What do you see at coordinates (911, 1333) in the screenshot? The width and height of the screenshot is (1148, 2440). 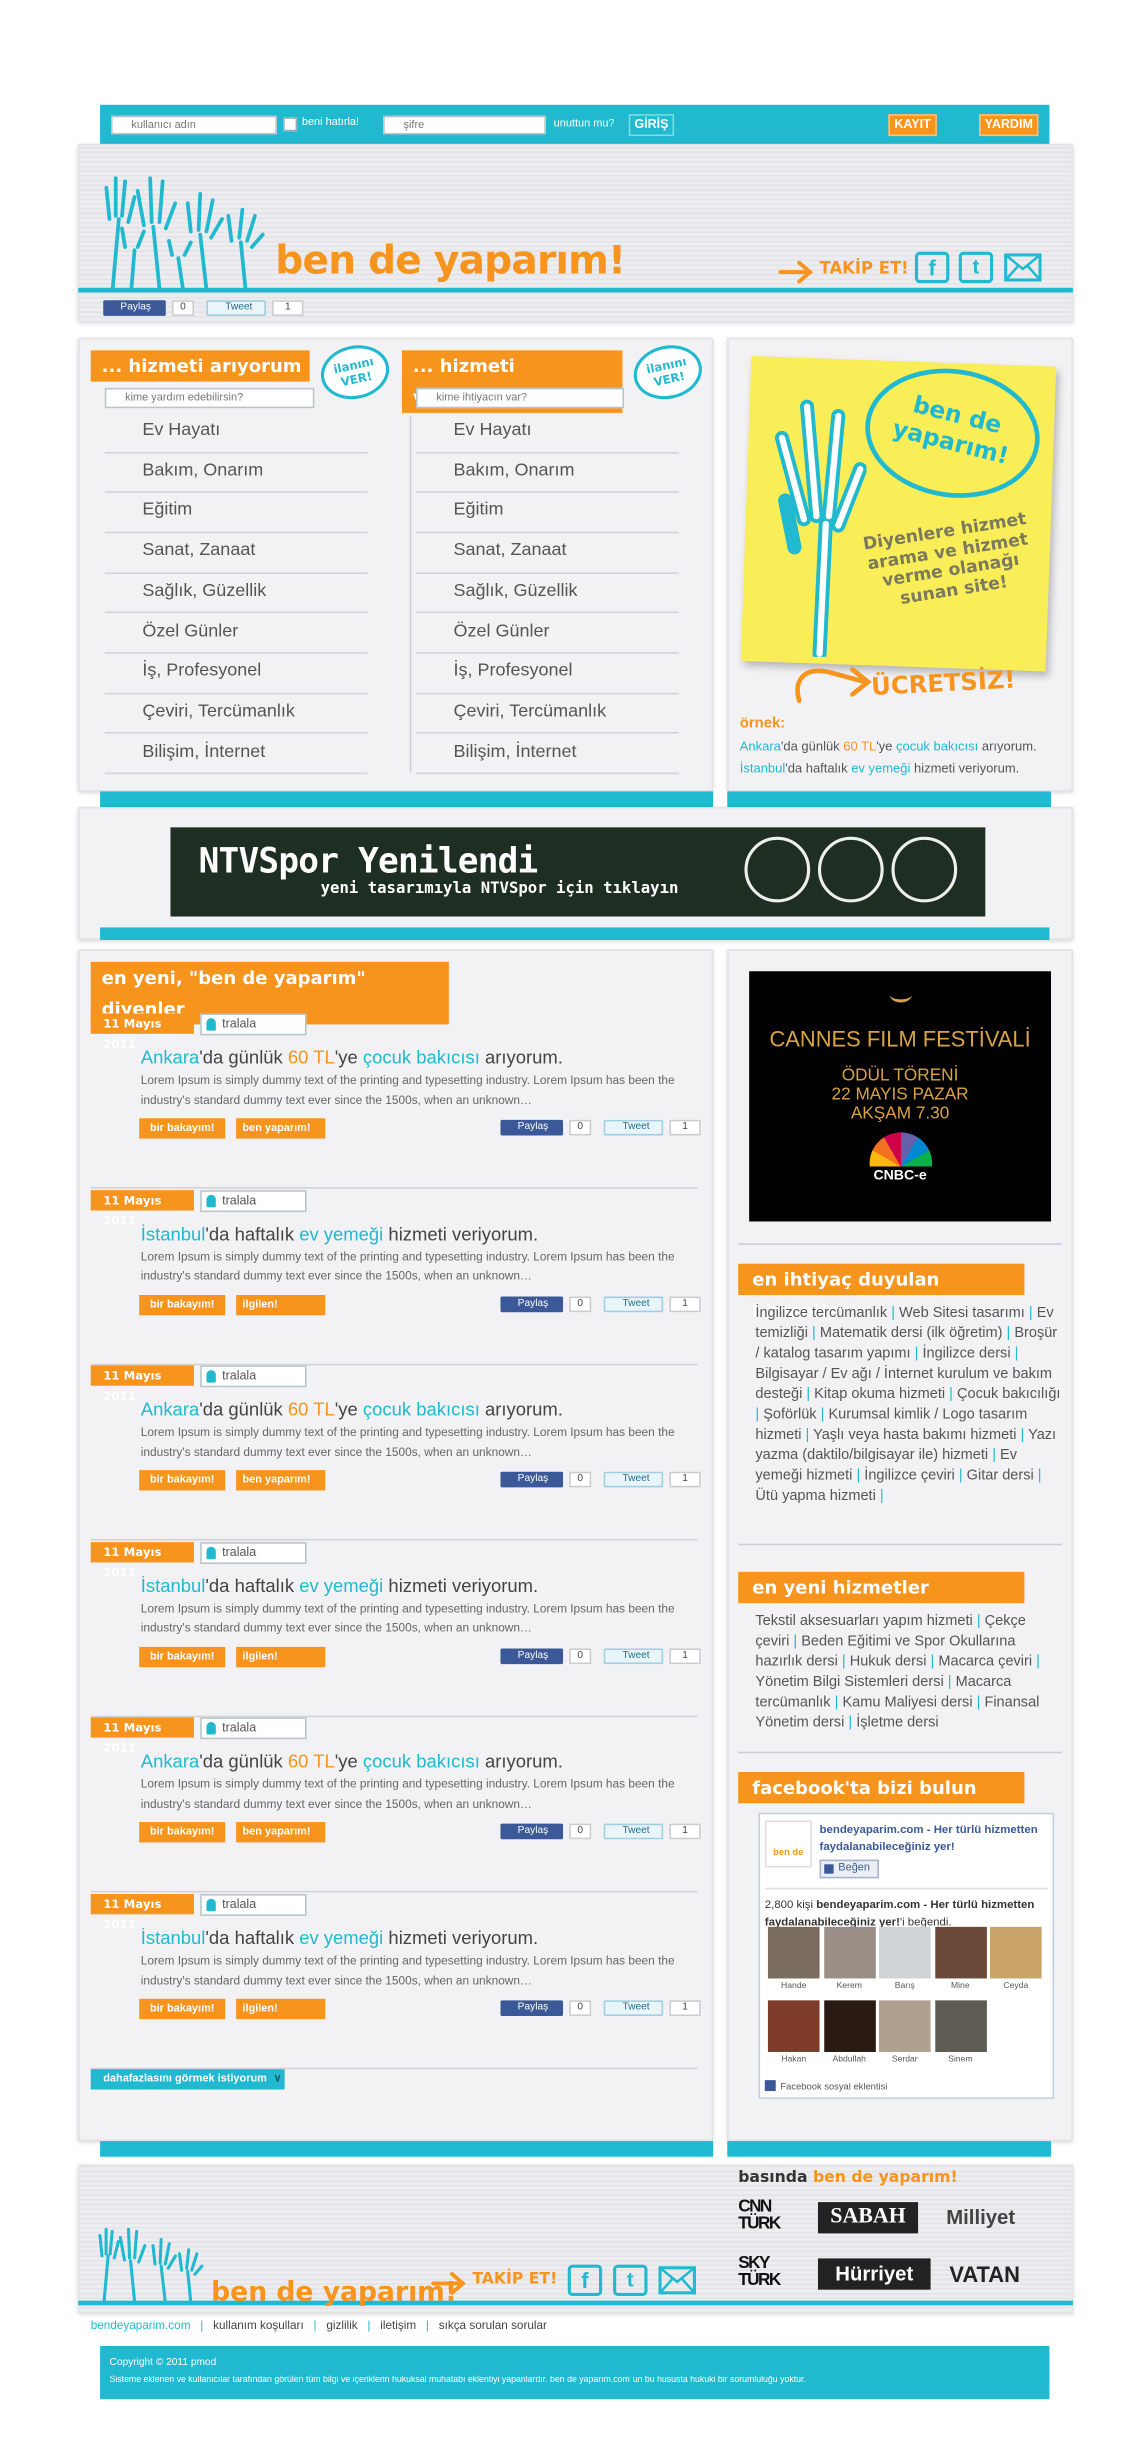 I see `service-link: Matematik dersi (ilk öğretim)` at bounding box center [911, 1333].